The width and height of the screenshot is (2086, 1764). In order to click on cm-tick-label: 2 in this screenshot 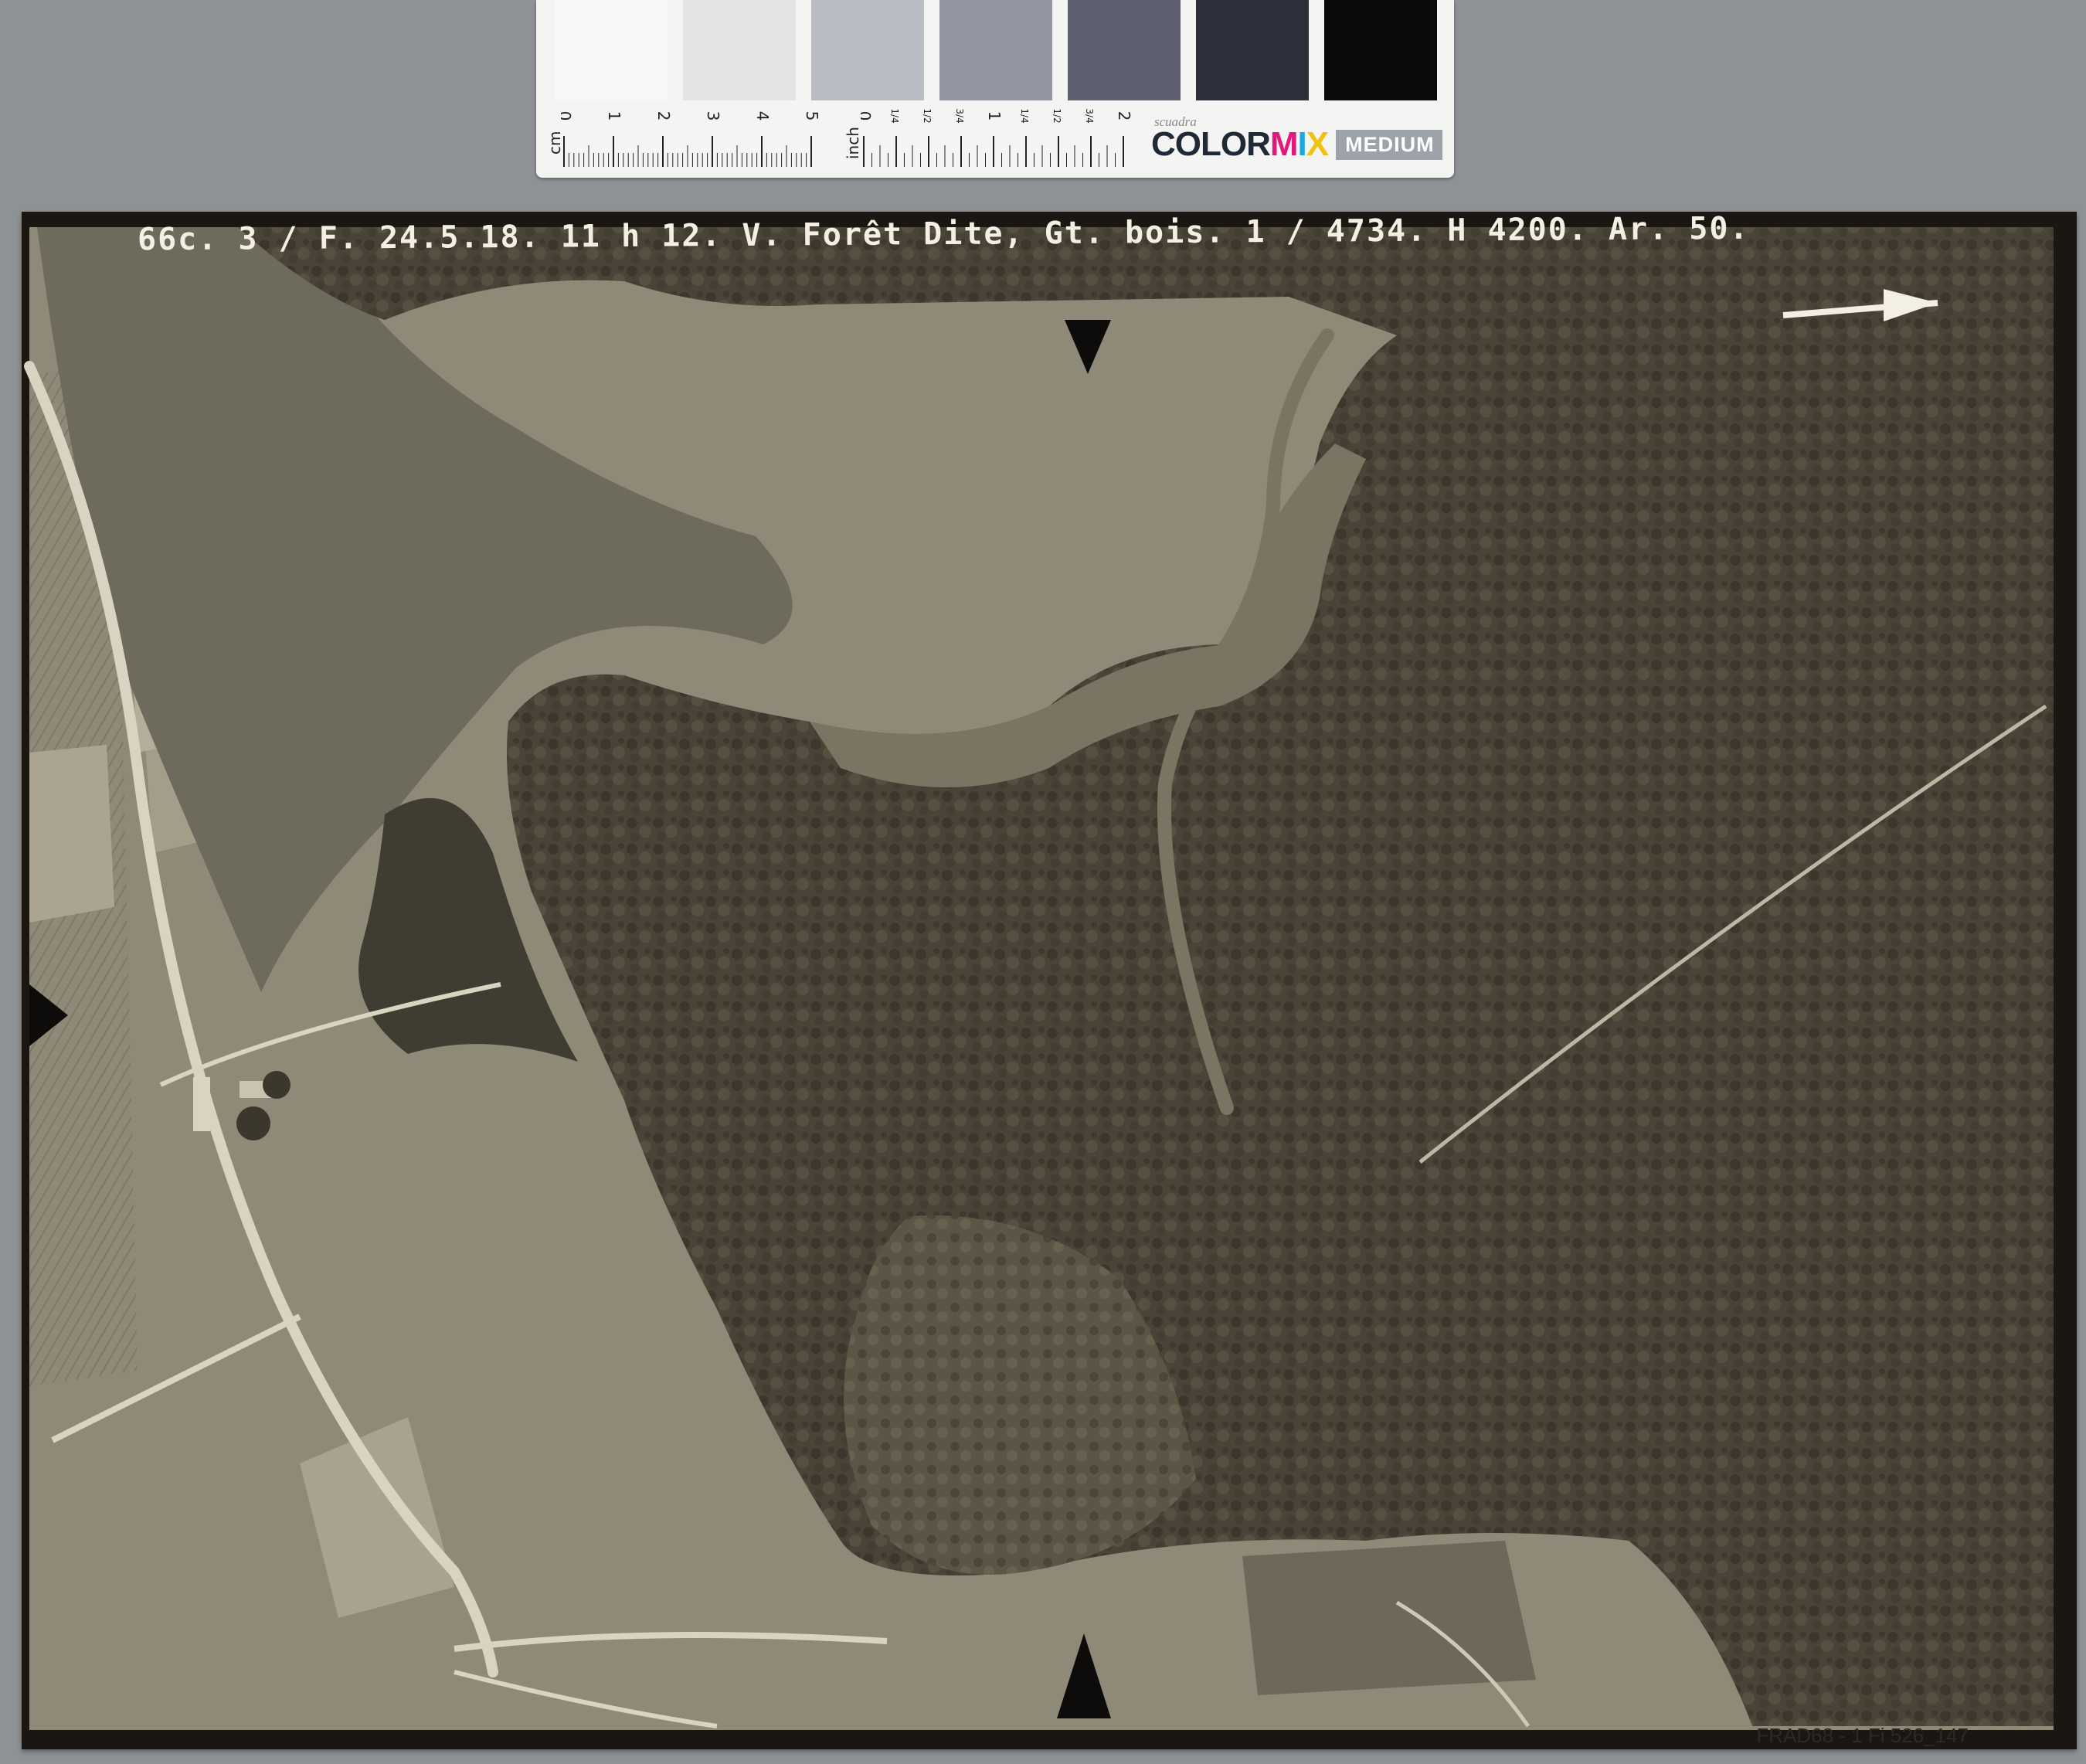, I will do `click(663, 116)`.